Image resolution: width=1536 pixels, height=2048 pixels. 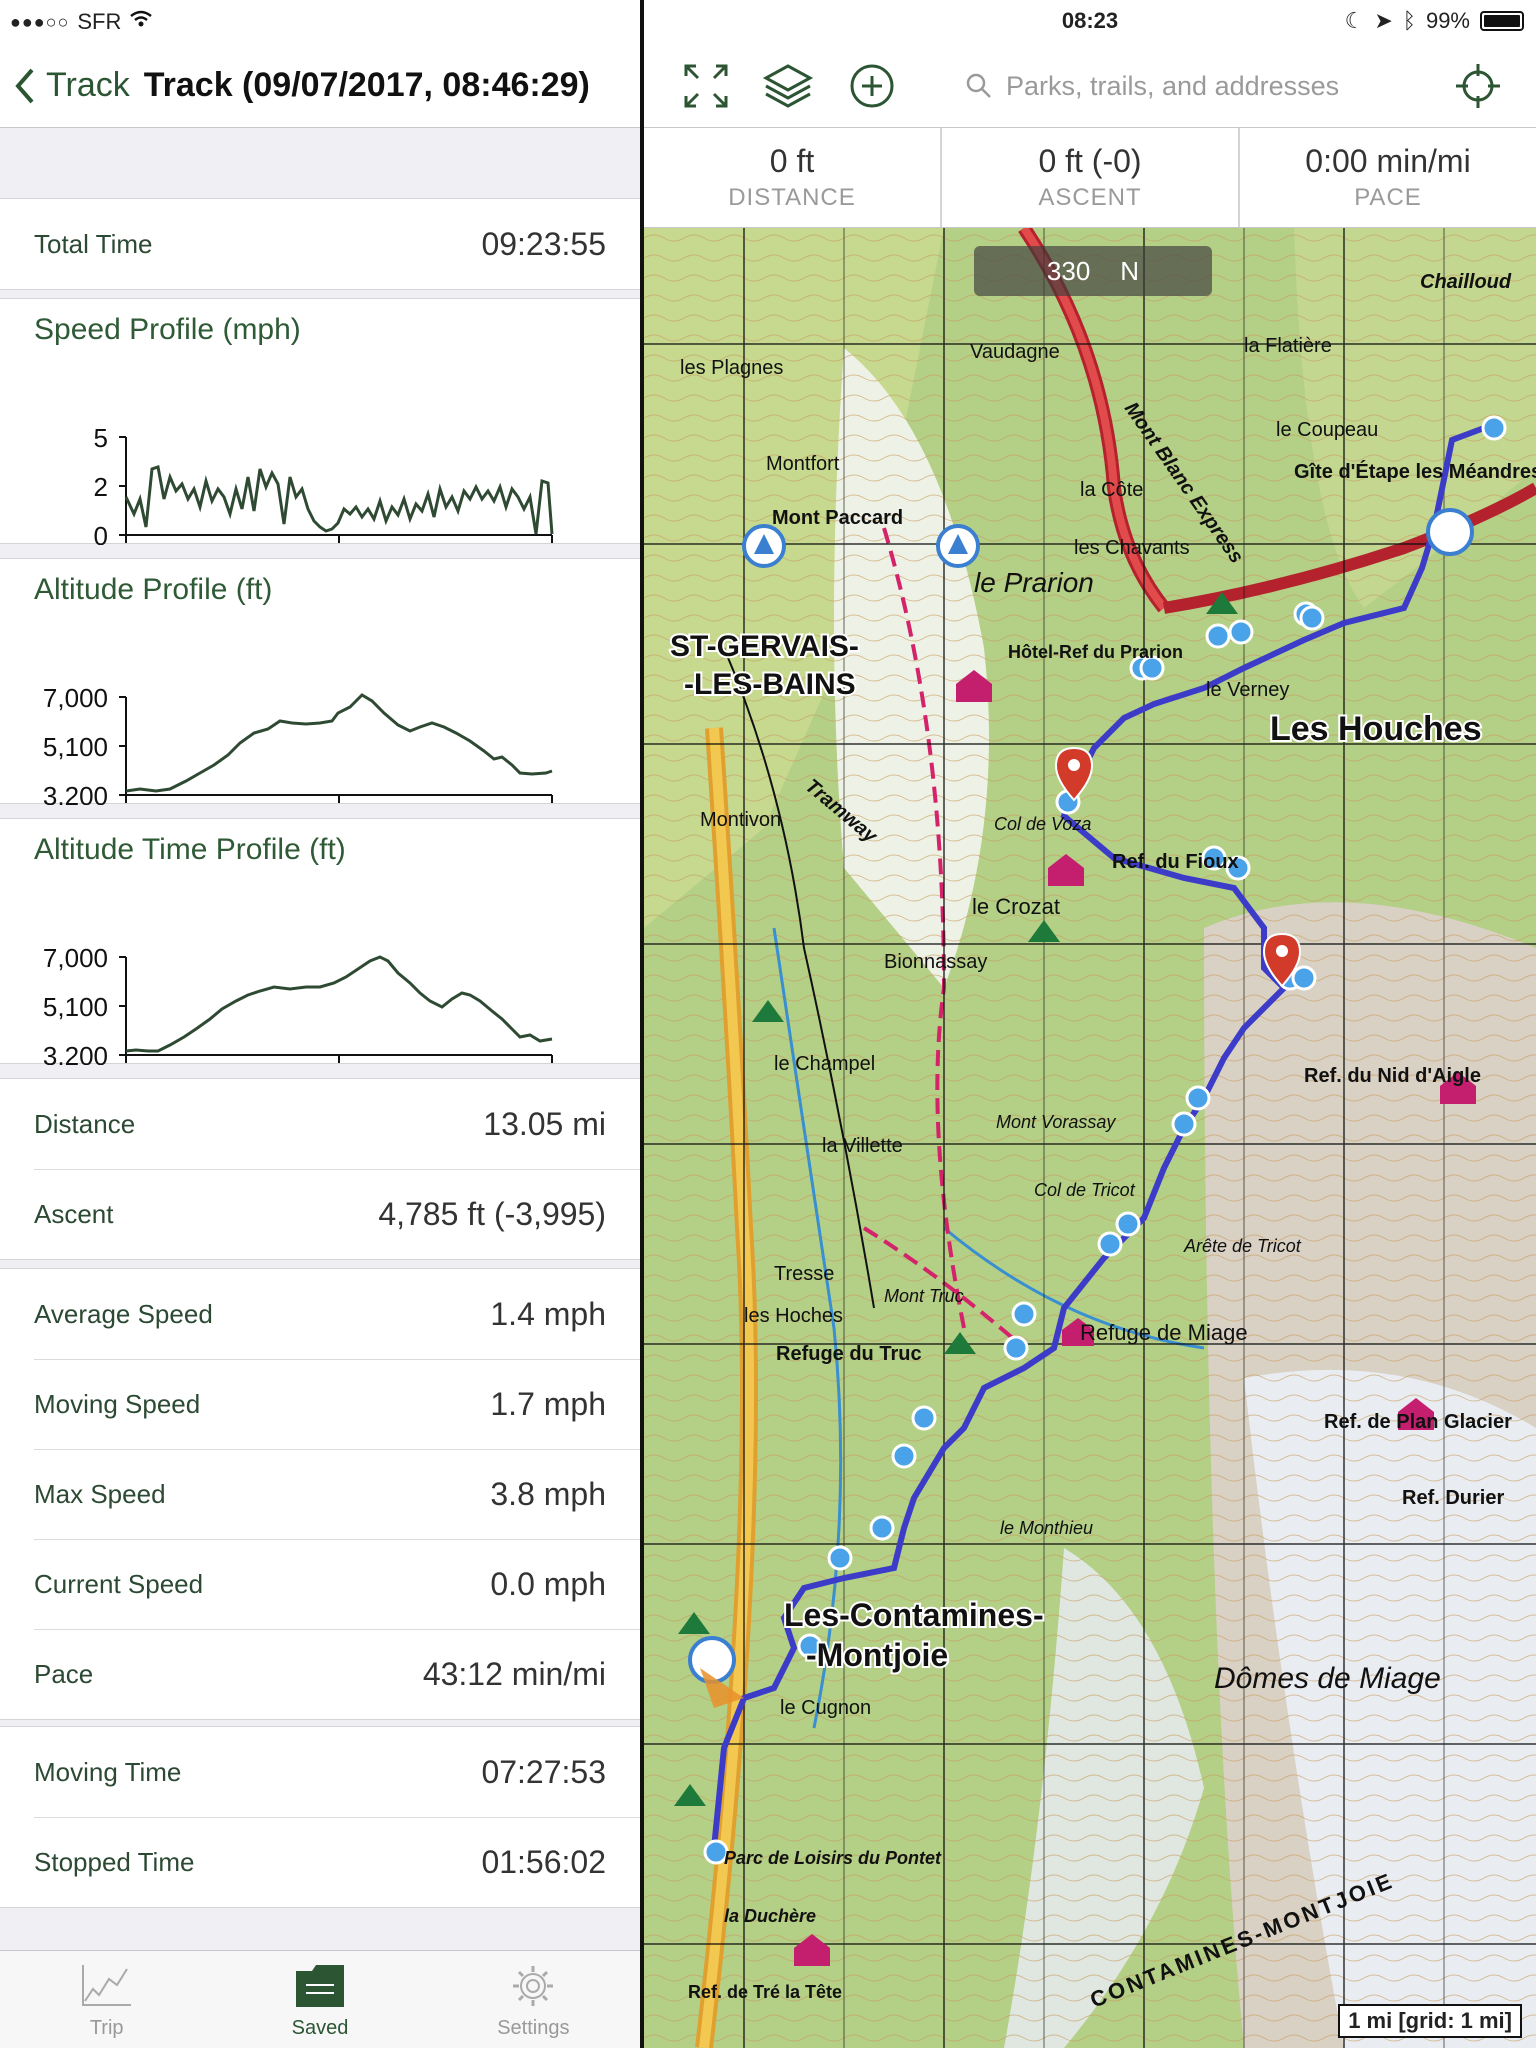 What do you see at coordinates (108, 1771) in the screenshot?
I see `stat-label: Moving Time` at bounding box center [108, 1771].